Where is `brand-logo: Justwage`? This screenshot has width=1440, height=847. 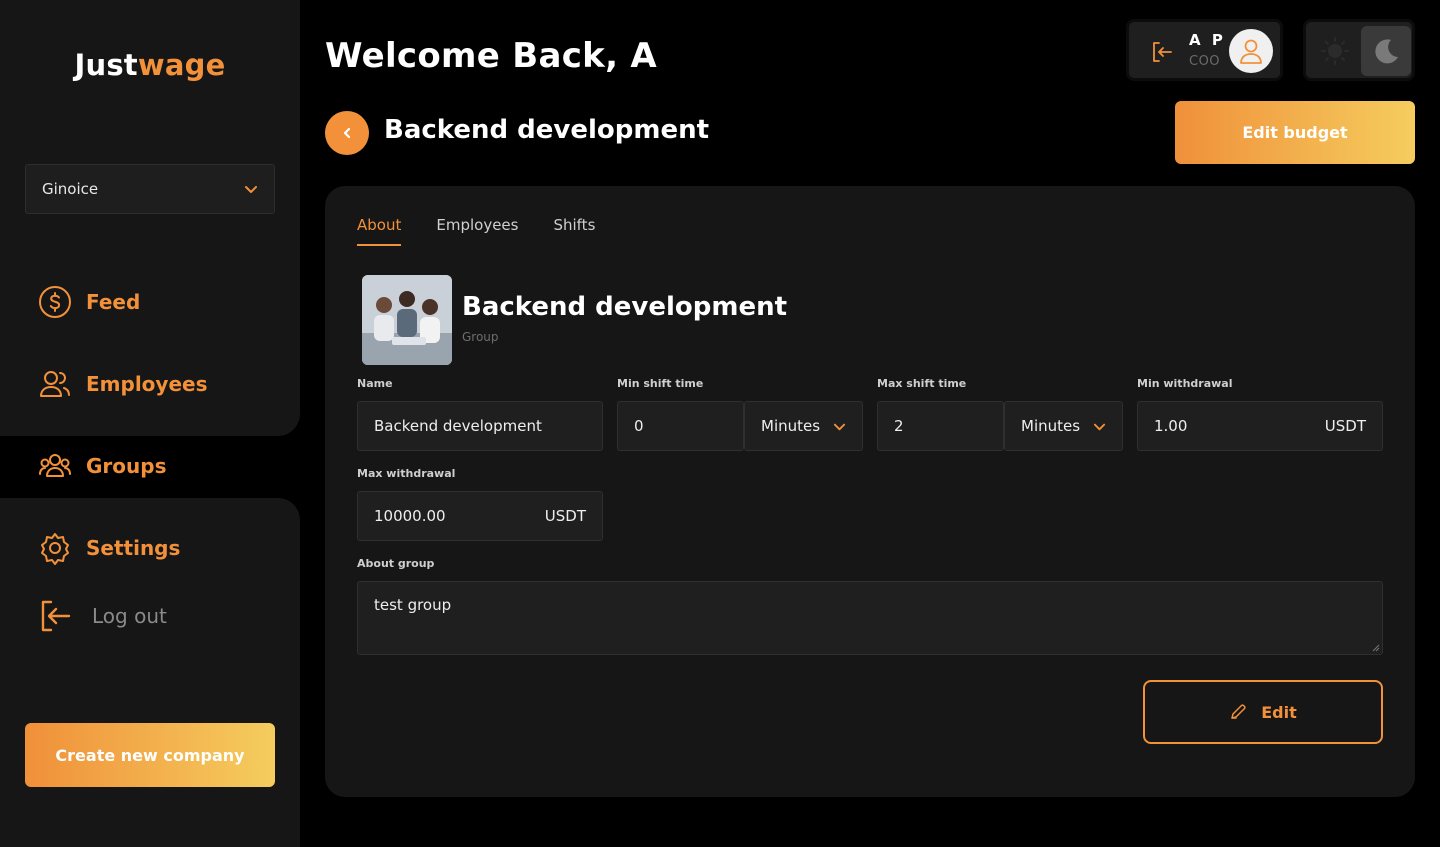 brand-logo: Justwage is located at coordinates (150, 65).